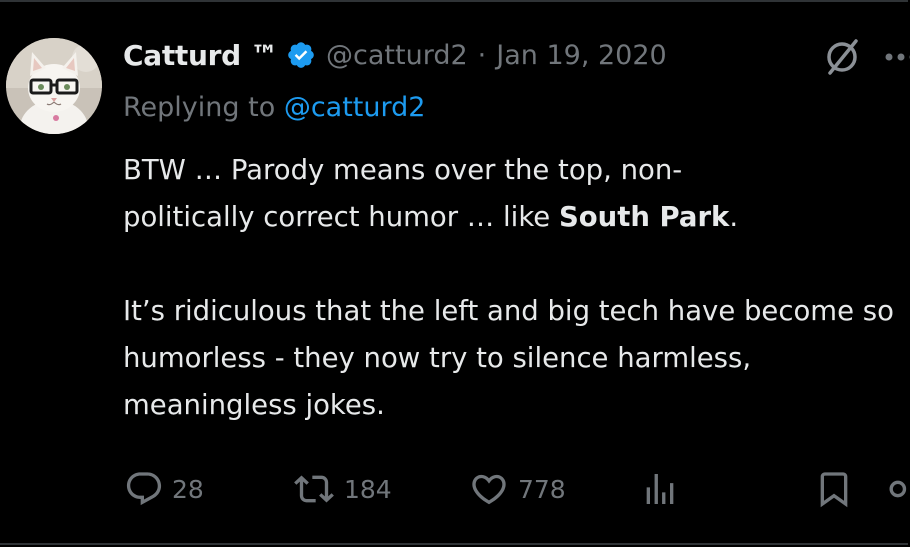  Describe the element at coordinates (341, 217) in the screenshot. I see `tweet-body-text: politically correct humor … like` at that location.